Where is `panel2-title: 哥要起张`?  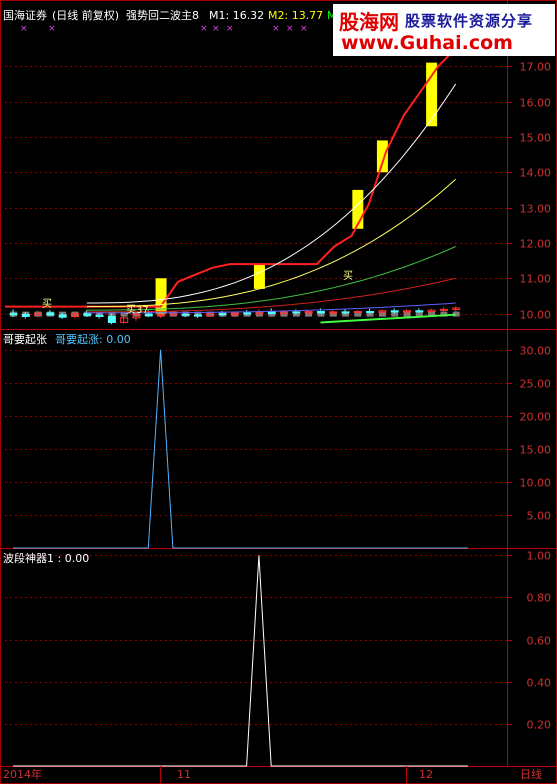 panel2-title: 哥要起张 is located at coordinates (25, 339).